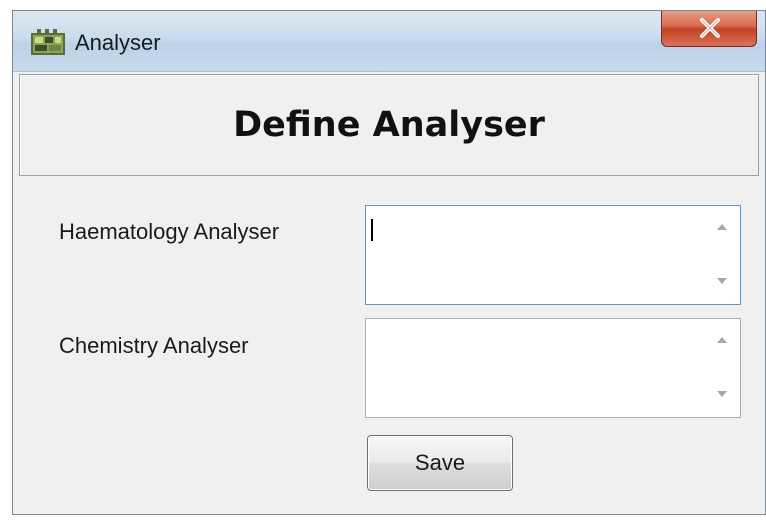 This screenshot has height=522, width=766. I want to click on page-title: Define Analyser, so click(389, 125).